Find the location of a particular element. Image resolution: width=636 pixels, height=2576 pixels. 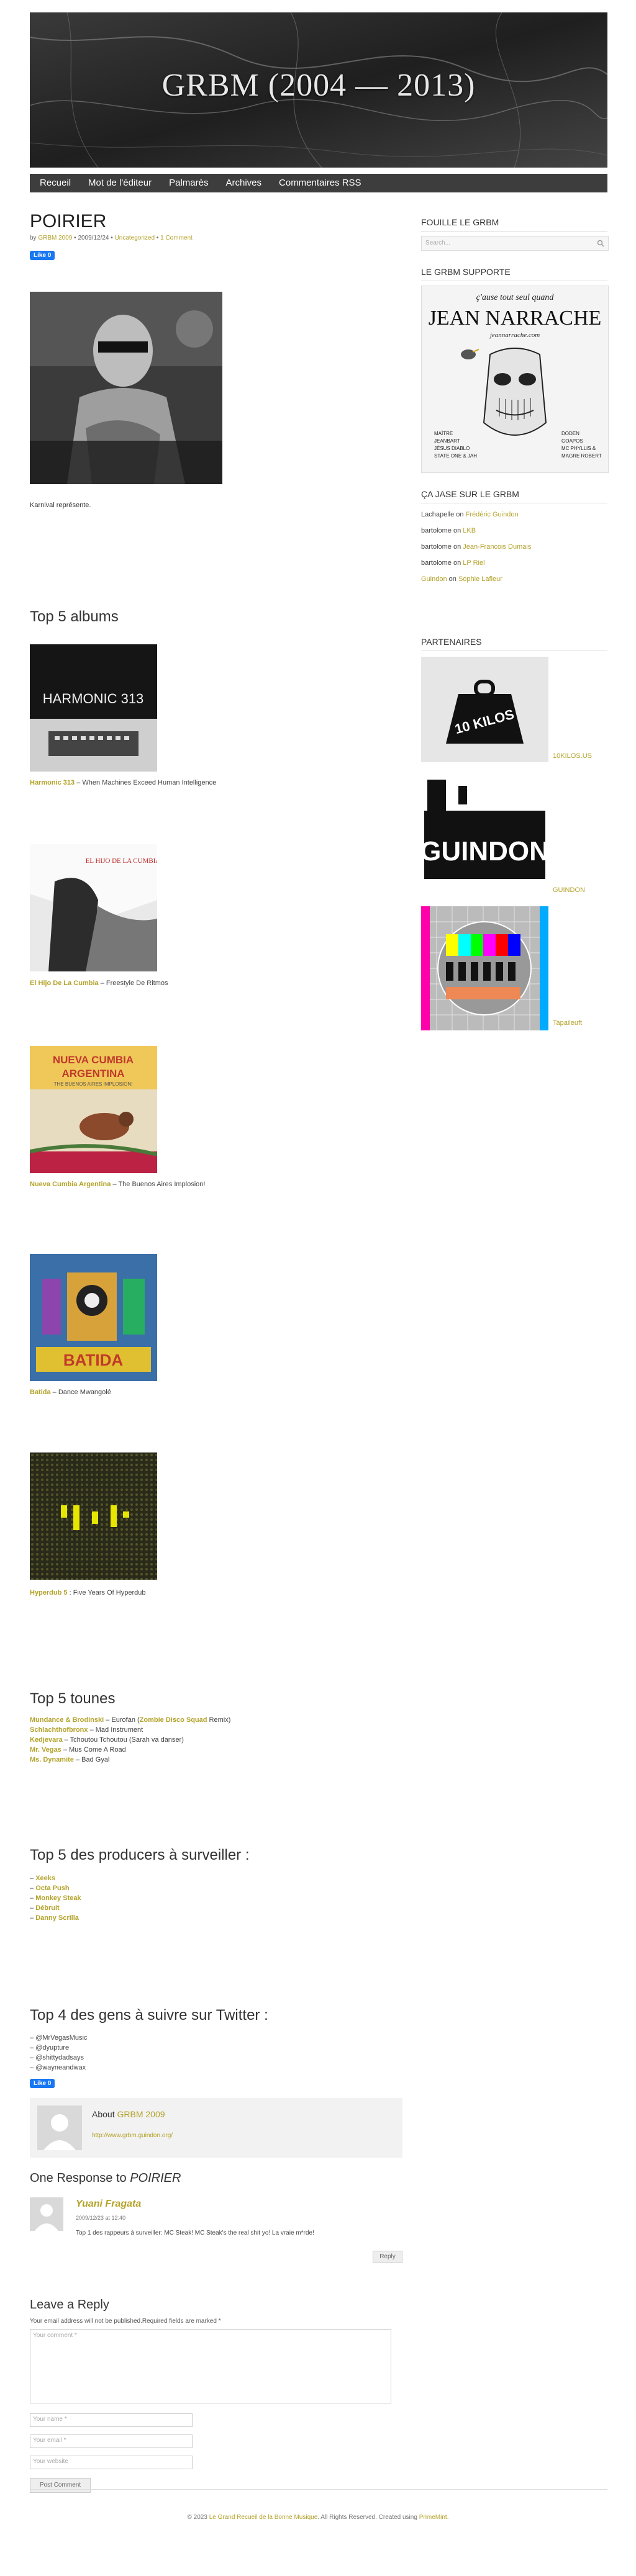

album-caption-5: Hyperdub 5 : Five Years Of Hyperdub is located at coordinates (88, 1592).